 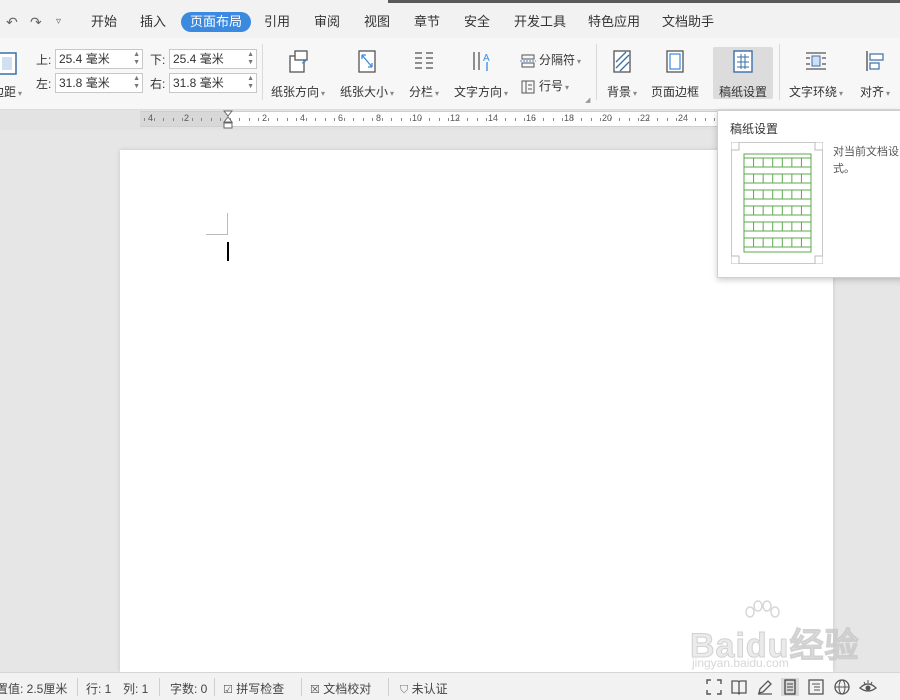 What do you see at coordinates (477, 92) in the screenshot?
I see `text-direction-label: 文字方向` at bounding box center [477, 92].